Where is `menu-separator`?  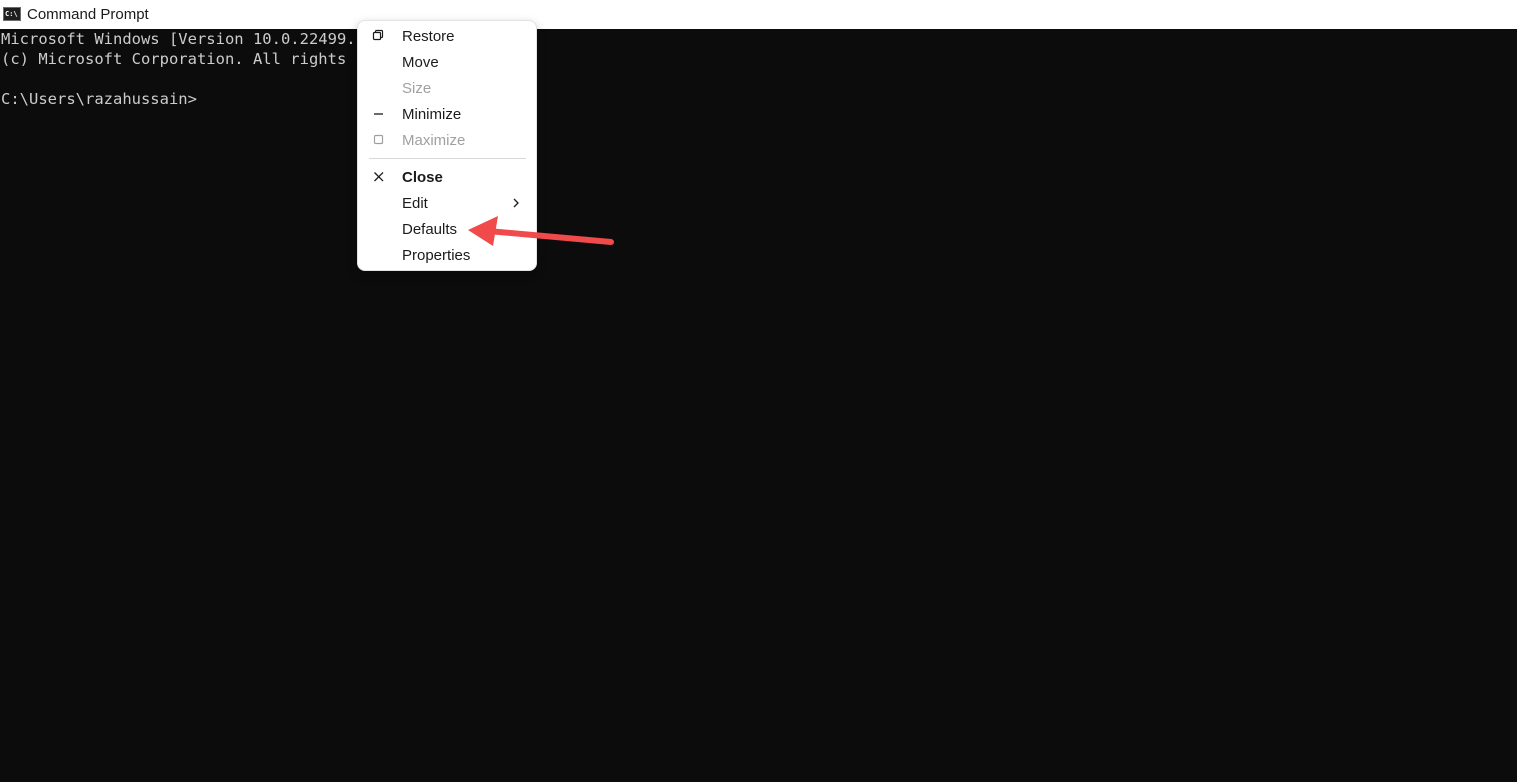
menu-separator is located at coordinates (447, 158).